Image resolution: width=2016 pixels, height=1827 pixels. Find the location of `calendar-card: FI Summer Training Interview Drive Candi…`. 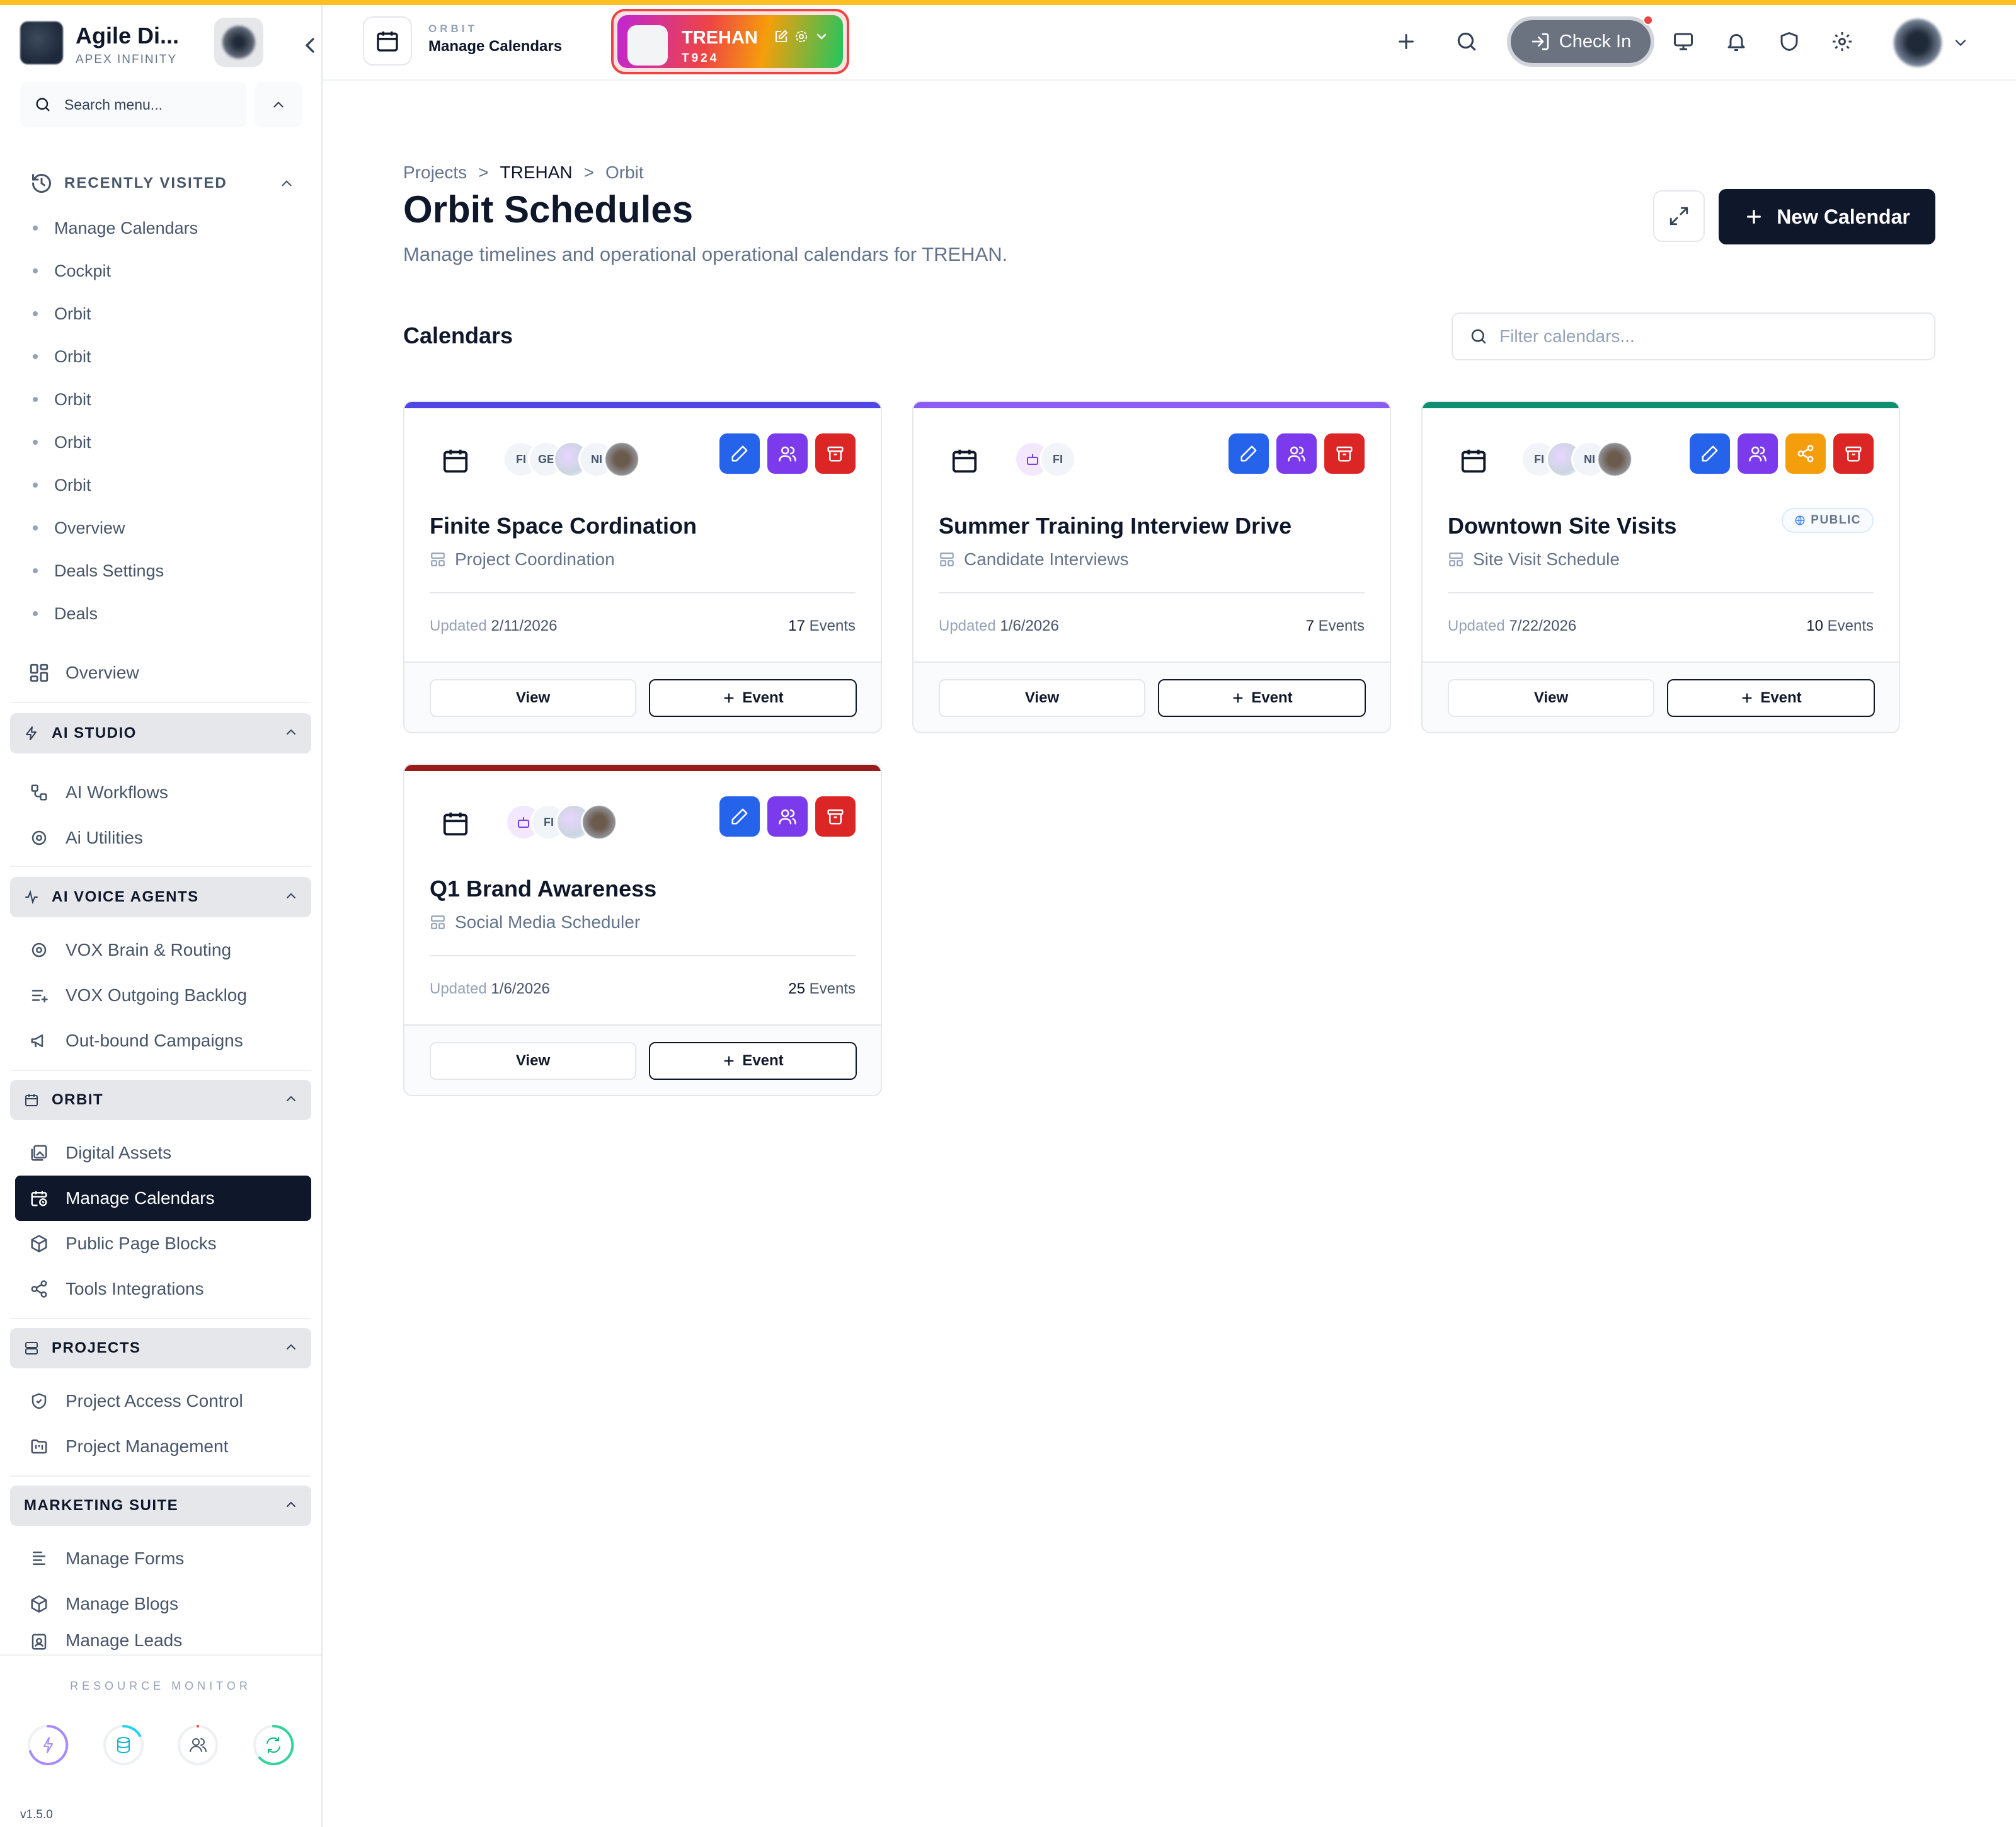

calendar-card: FI Summer Training Interview Drive Candi… is located at coordinates (1151, 567).